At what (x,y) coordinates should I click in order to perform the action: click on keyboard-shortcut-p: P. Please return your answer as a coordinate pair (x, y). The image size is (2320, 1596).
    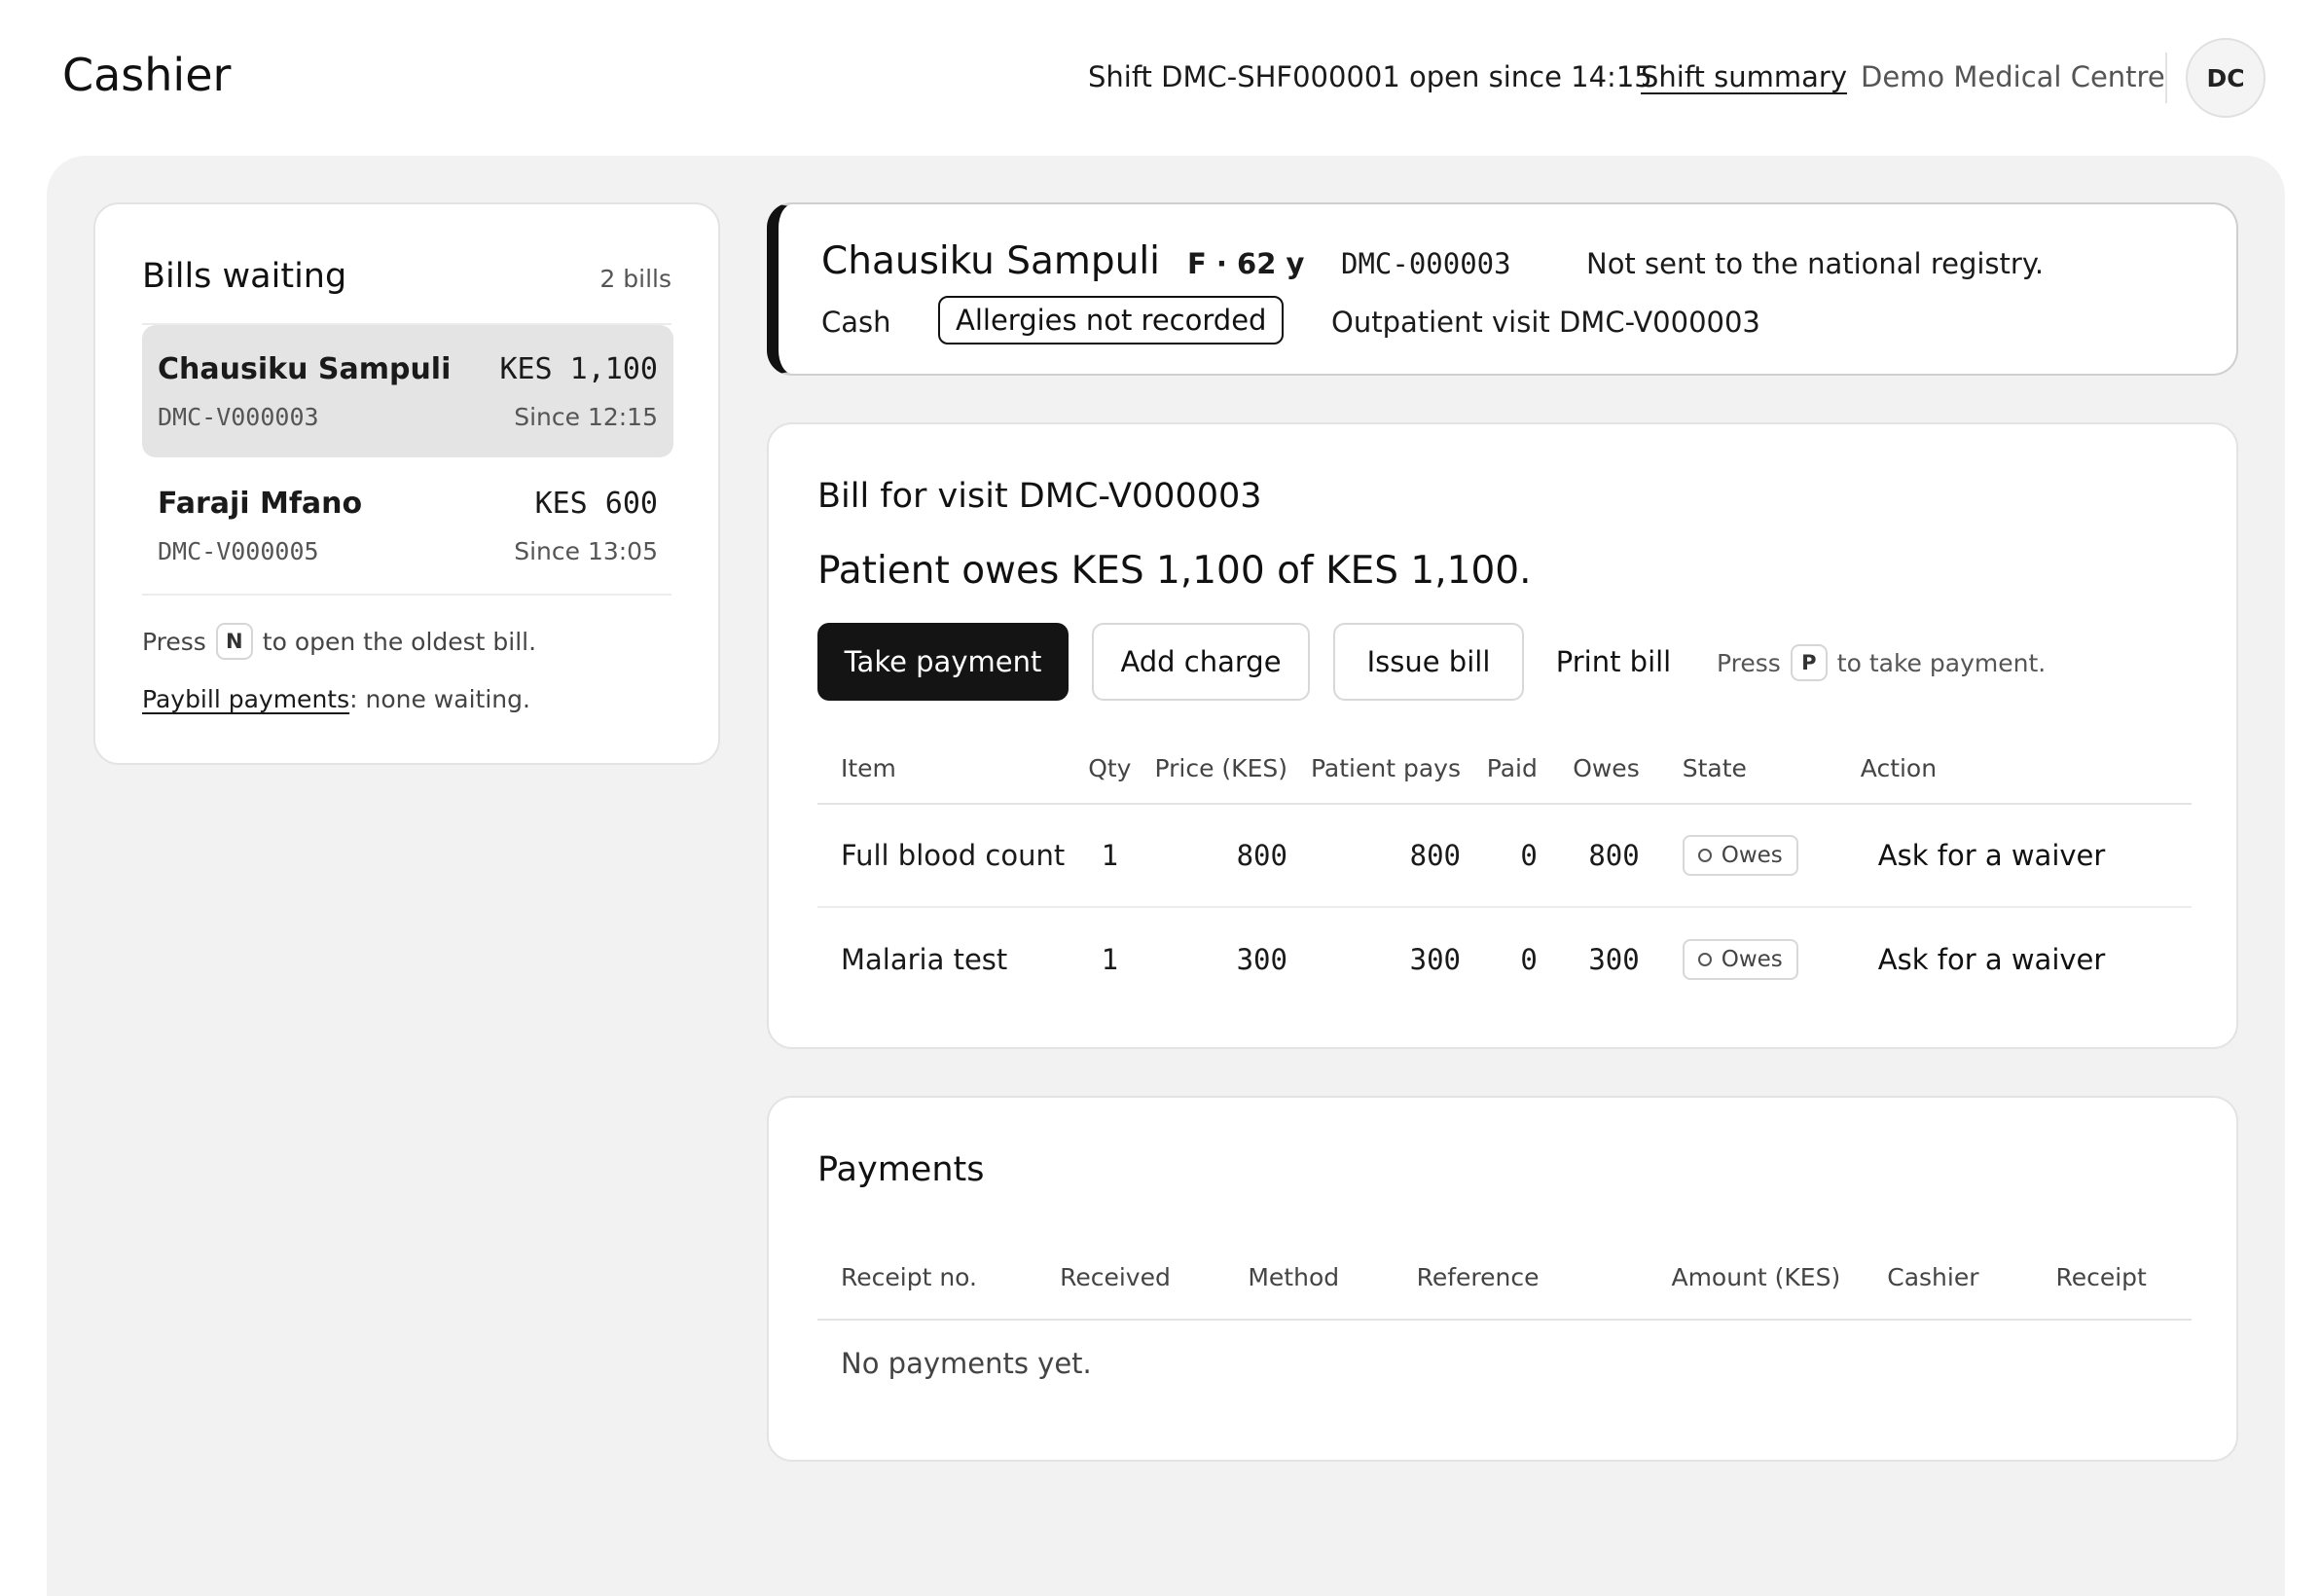
    Looking at the image, I should click on (1809, 662).